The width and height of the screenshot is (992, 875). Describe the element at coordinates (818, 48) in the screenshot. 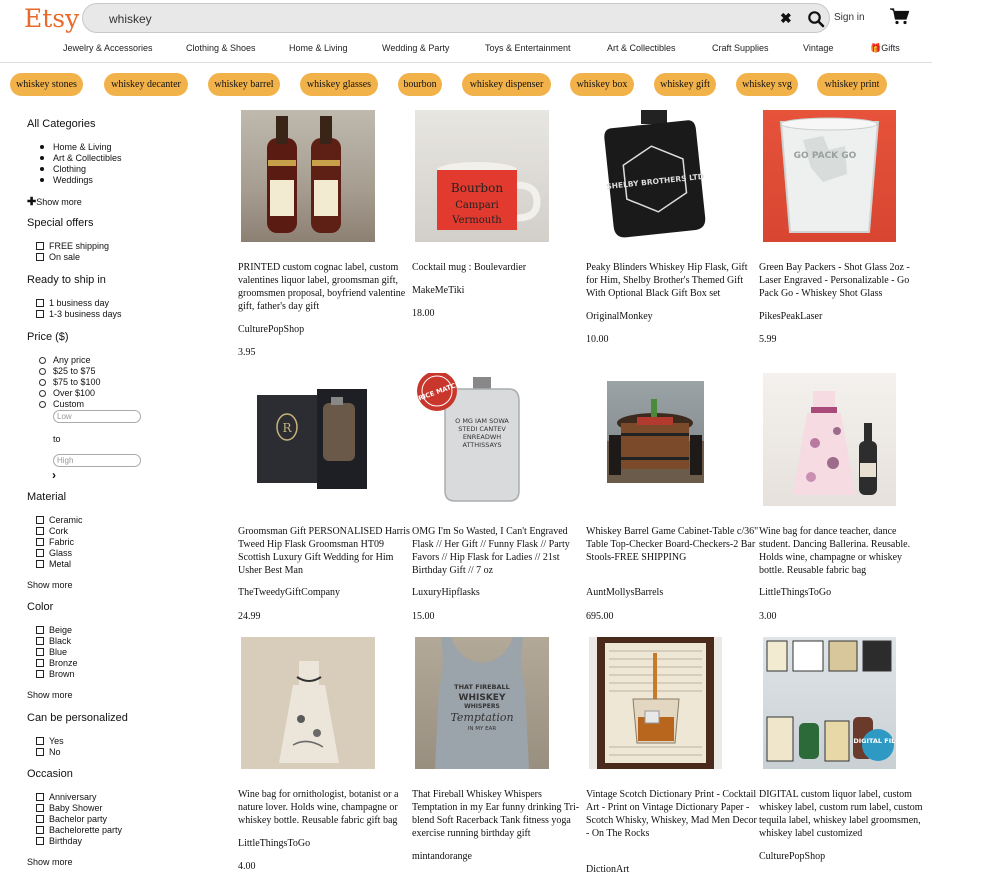

I see `nav-vintage: Vintage` at that location.